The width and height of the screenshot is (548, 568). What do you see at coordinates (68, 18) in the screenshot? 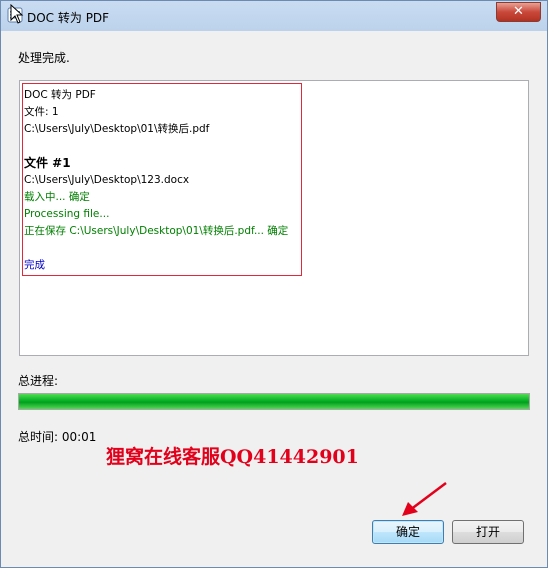
I see `window-title: DOC 转为 PDF` at bounding box center [68, 18].